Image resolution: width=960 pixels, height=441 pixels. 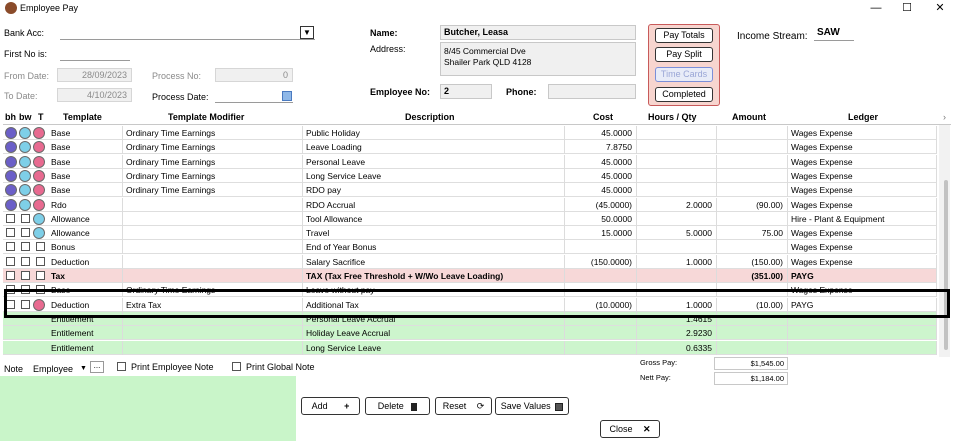 What do you see at coordinates (752, 347) in the screenshot?
I see `cell-amount` at bounding box center [752, 347].